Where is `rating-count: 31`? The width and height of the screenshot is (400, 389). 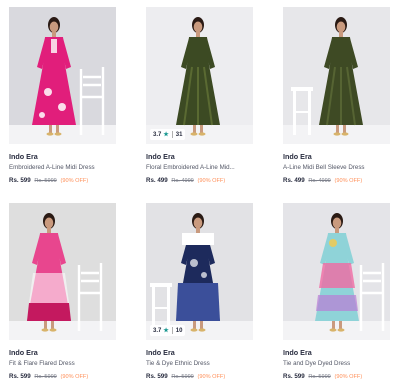
rating-count: 31 is located at coordinates (179, 134).